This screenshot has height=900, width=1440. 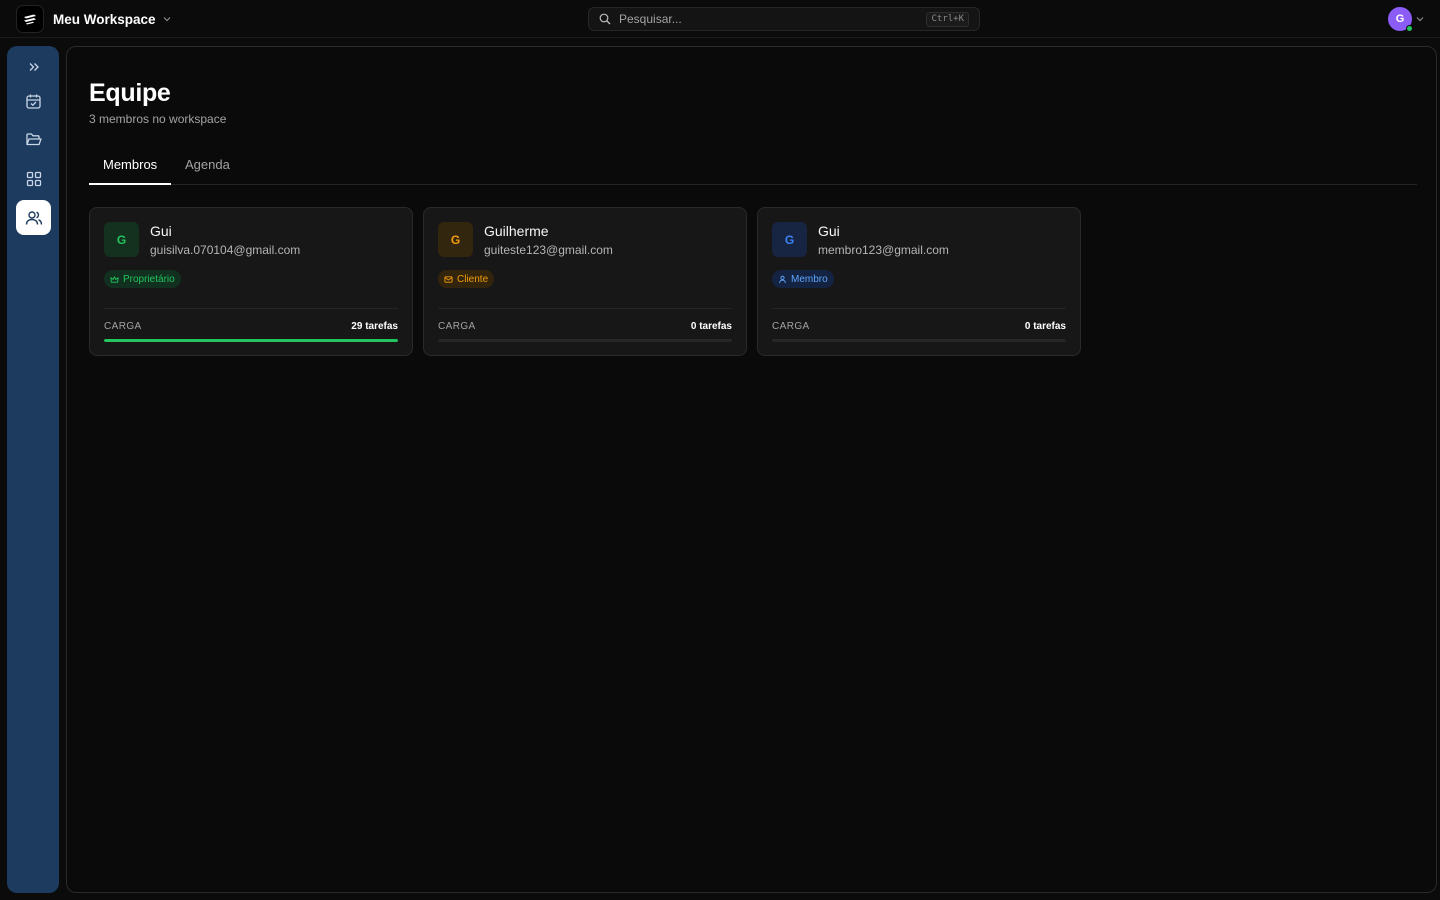 What do you see at coordinates (114, 279) in the screenshot?
I see `crown-icon` at bounding box center [114, 279].